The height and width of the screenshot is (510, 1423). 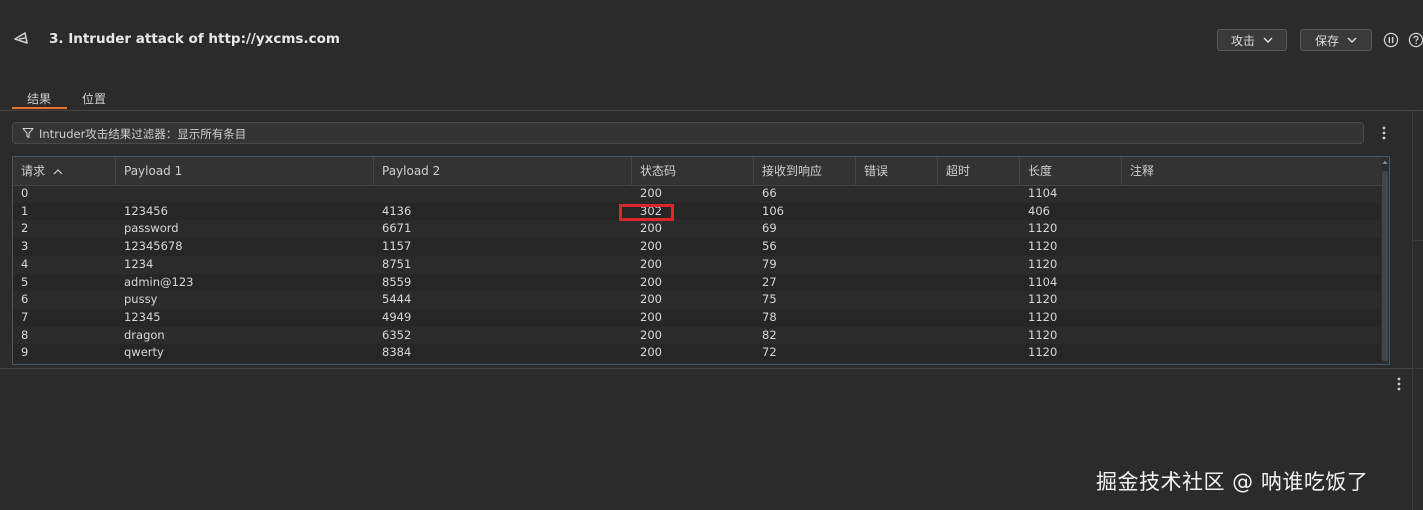 I want to click on cell-payload1: dragon, so click(x=144, y=334).